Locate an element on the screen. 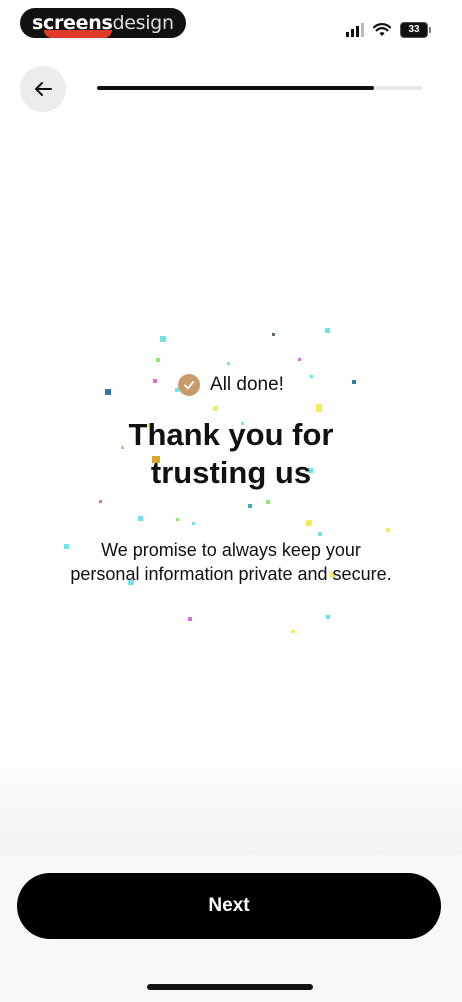 This screenshot has width=462, height=1002. subtitle-line-2: personal information private and secure. is located at coordinates (231, 574).